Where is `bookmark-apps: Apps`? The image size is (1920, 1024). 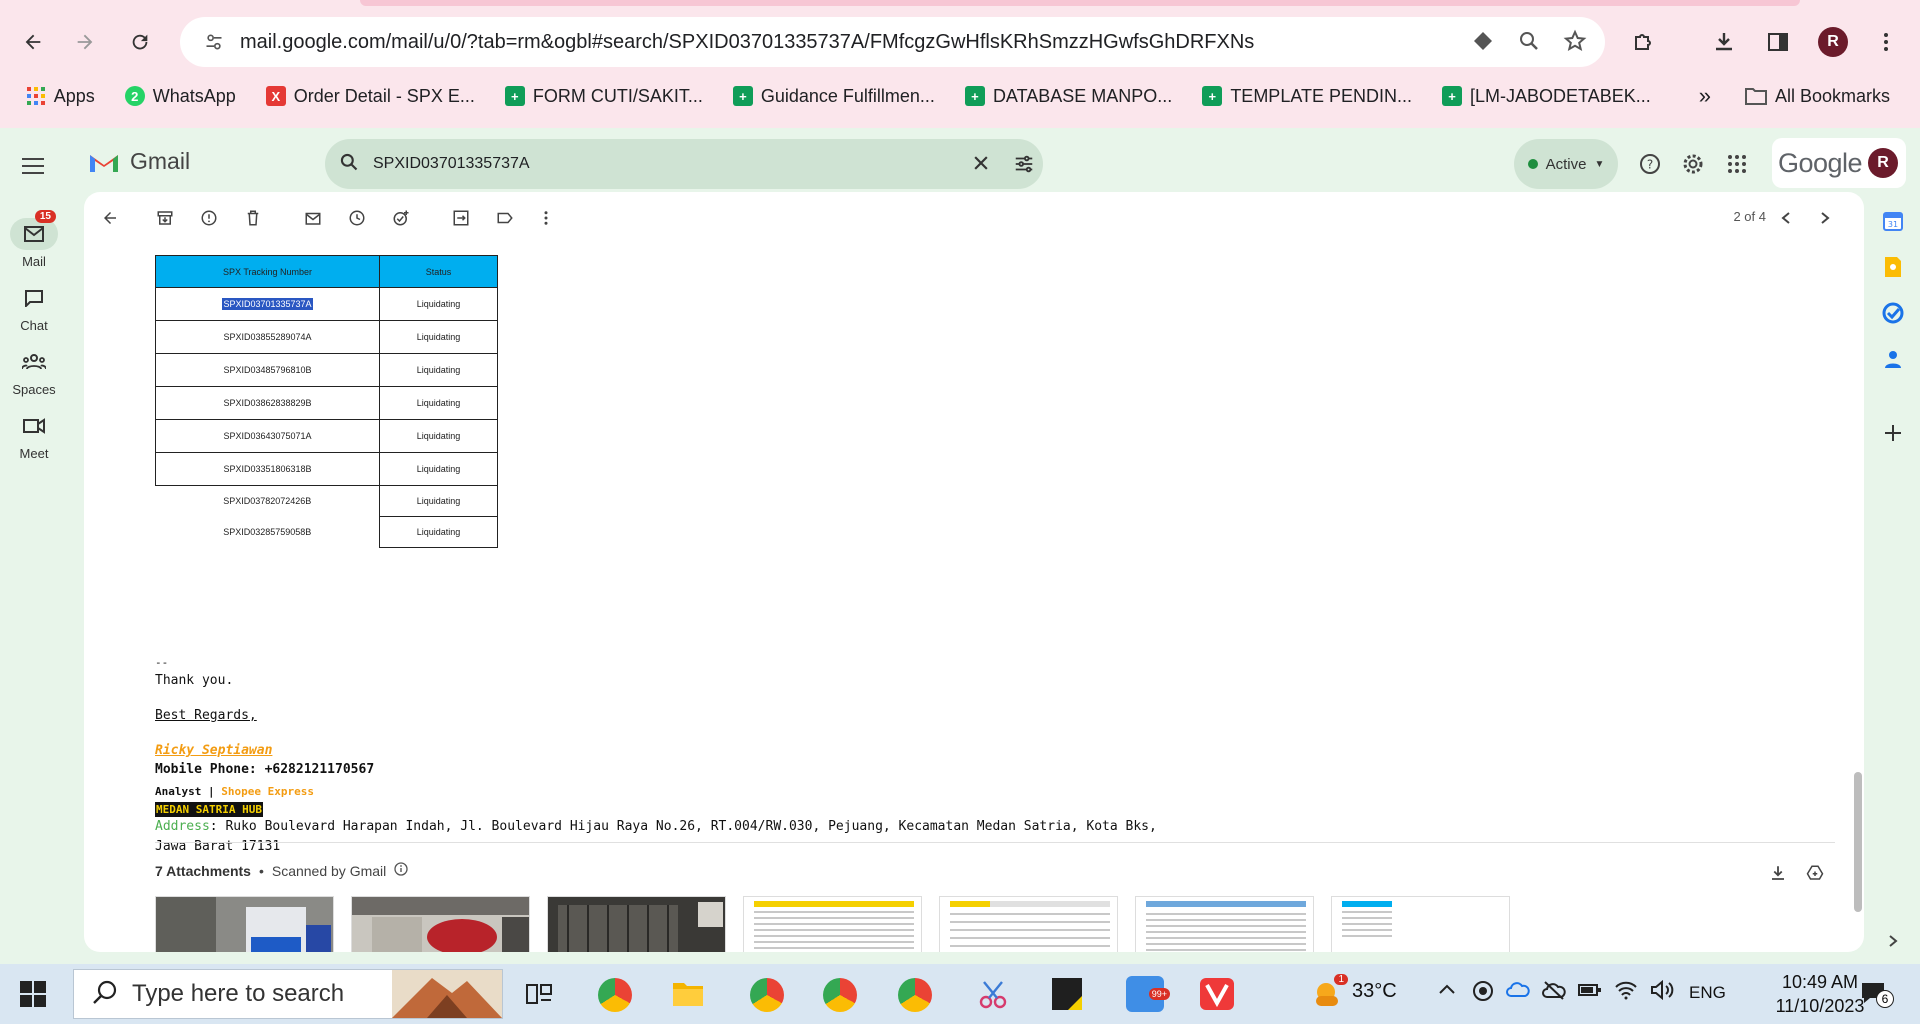 bookmark-apps: Apps is located at coordinates (60, 96).